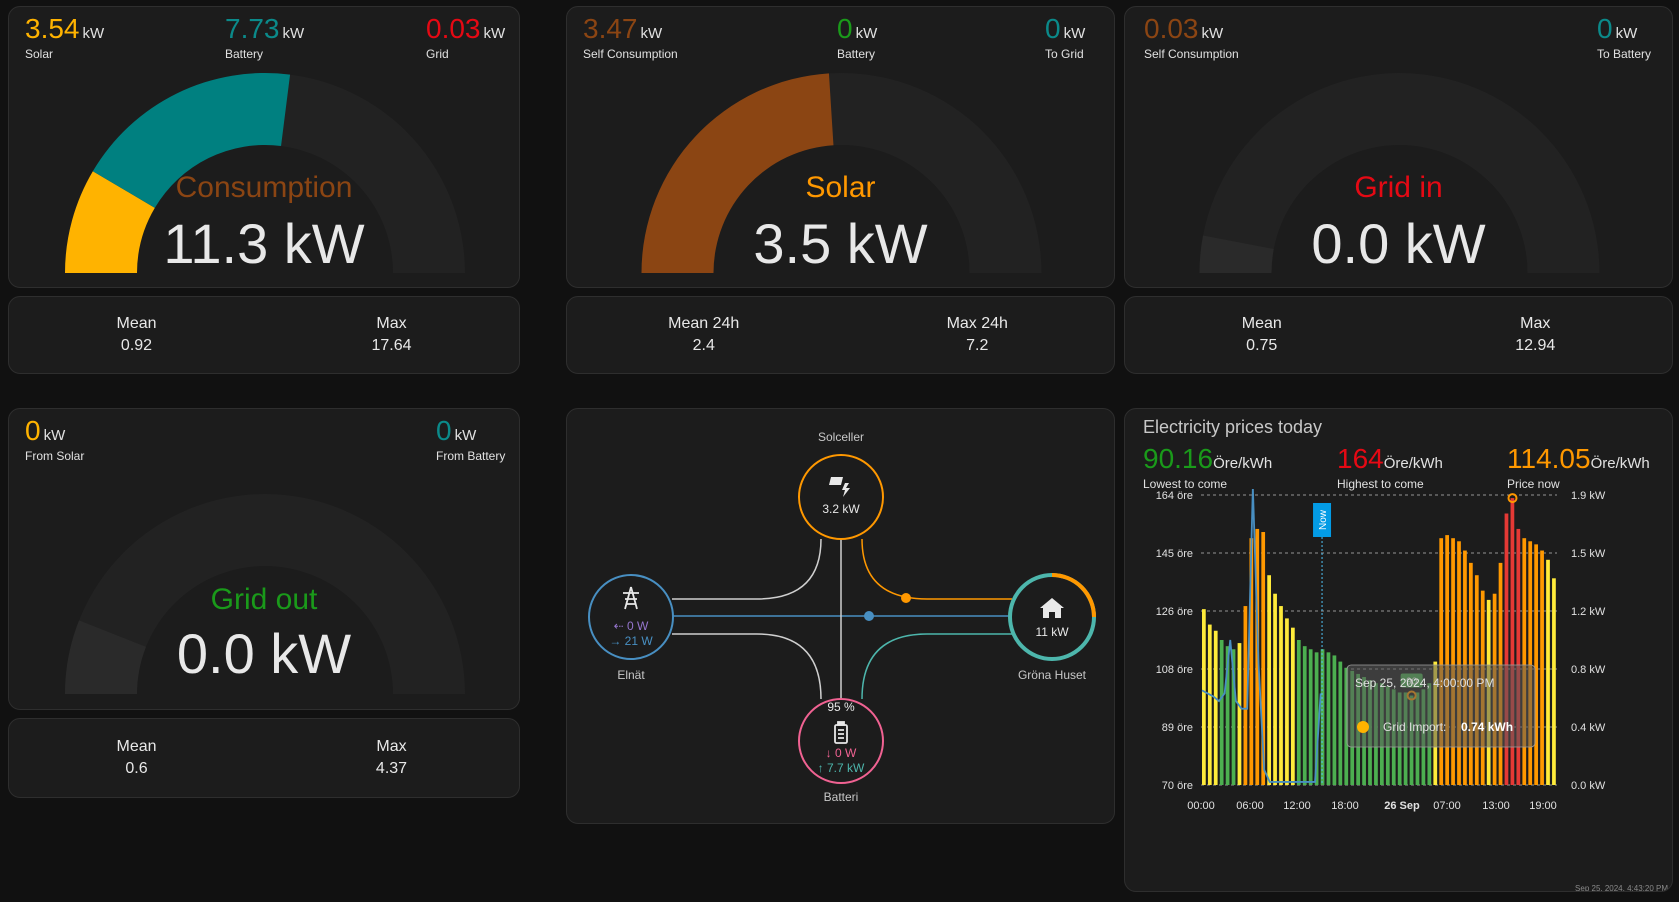  What do you see at coordinates (936, 569) in the screenshot?
I see `solar-to-home-line` at bounding box center [936, 569].